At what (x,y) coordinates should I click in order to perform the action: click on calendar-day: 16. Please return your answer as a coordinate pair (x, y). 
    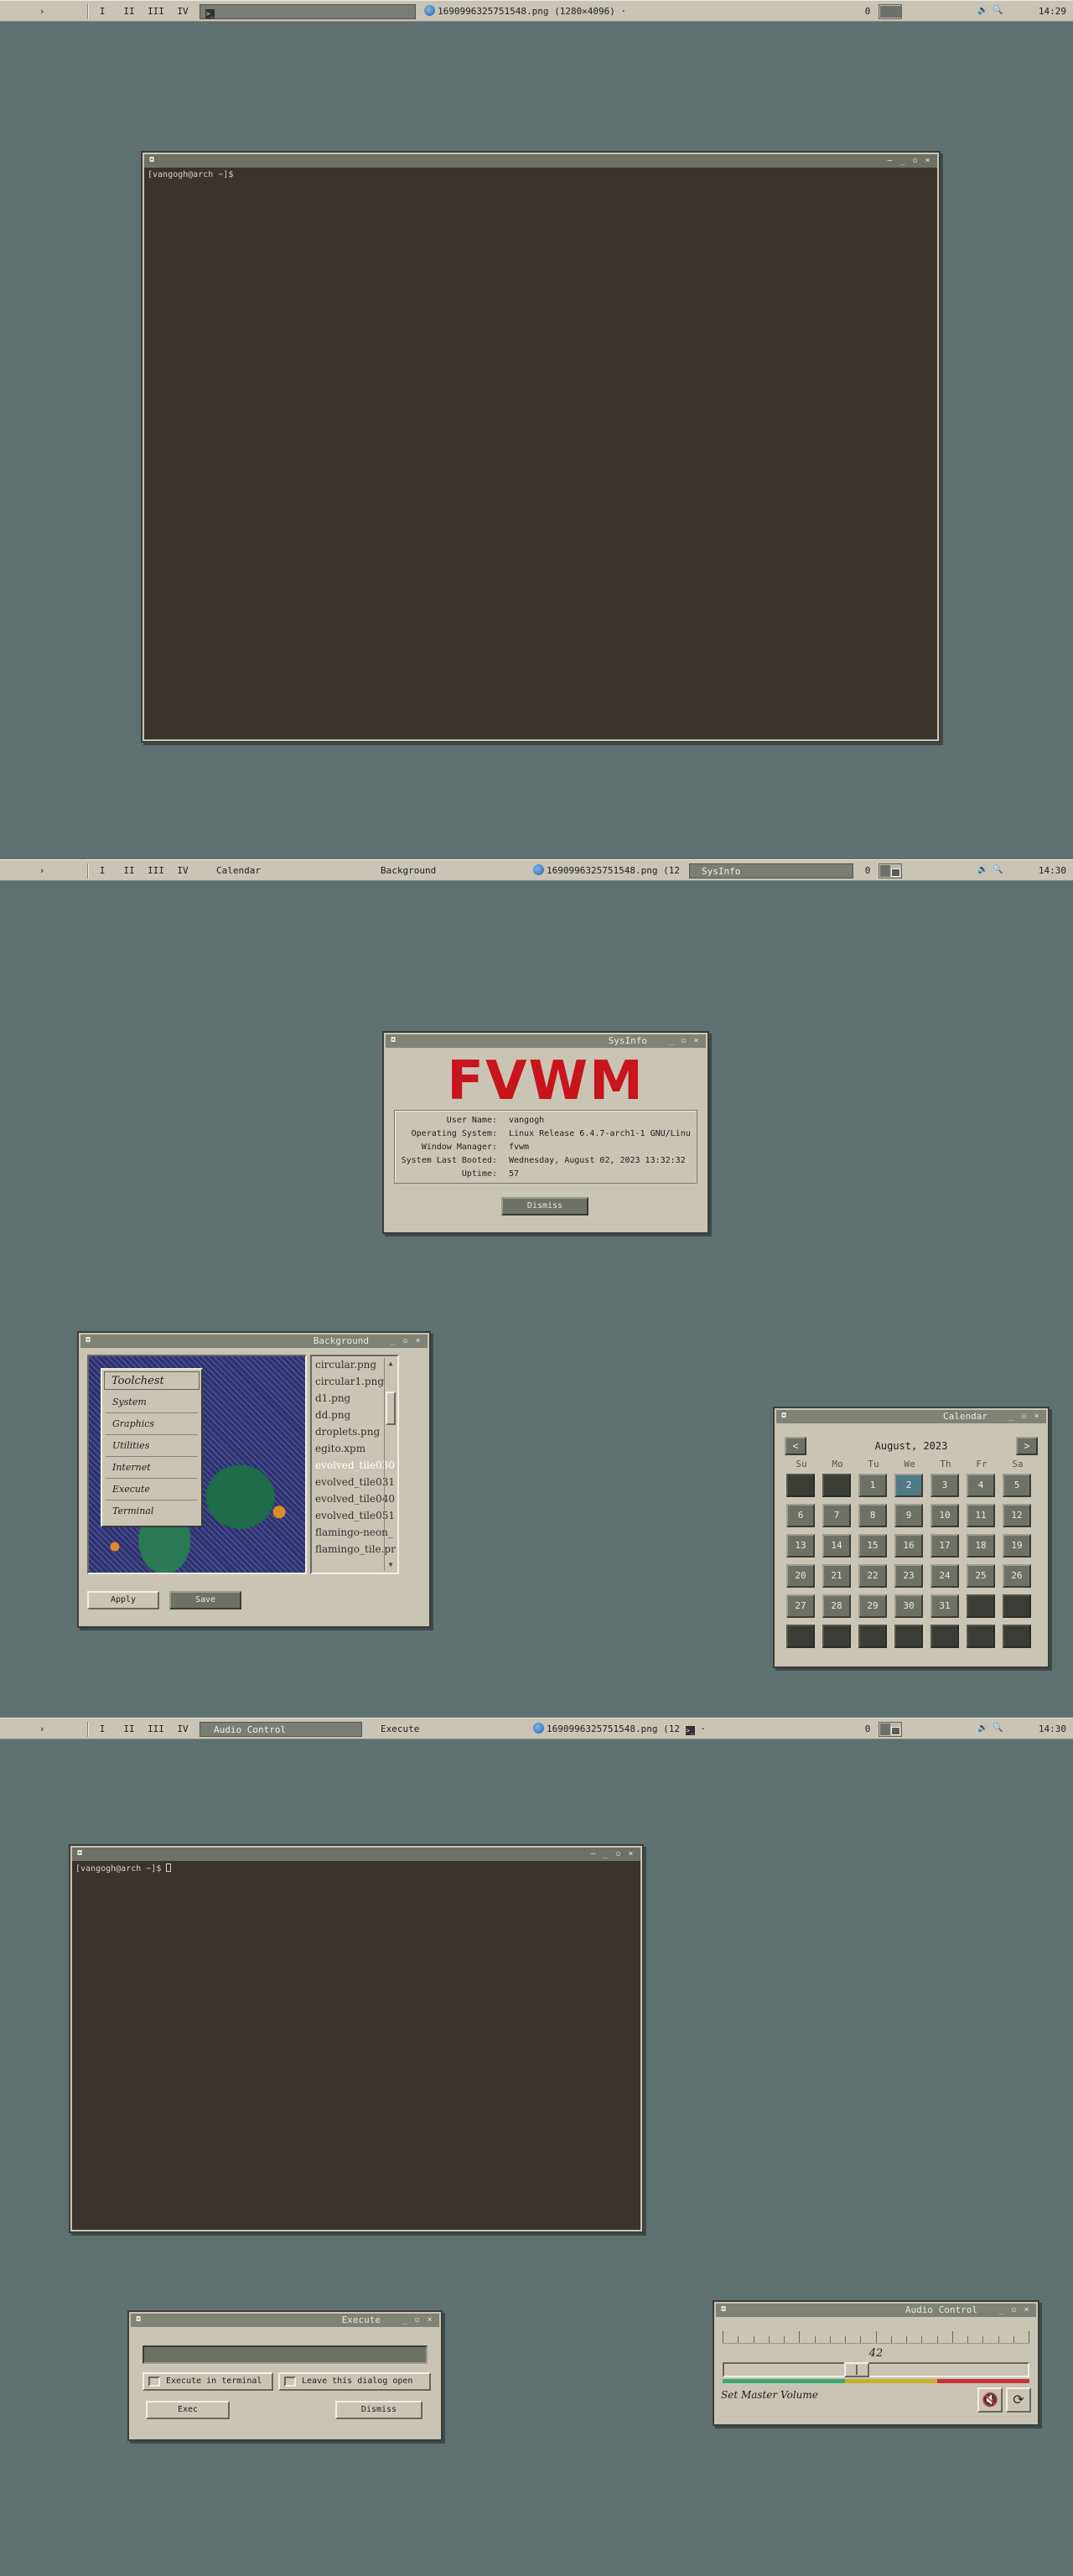
    Looking at the image, I should click on (908, 1546).